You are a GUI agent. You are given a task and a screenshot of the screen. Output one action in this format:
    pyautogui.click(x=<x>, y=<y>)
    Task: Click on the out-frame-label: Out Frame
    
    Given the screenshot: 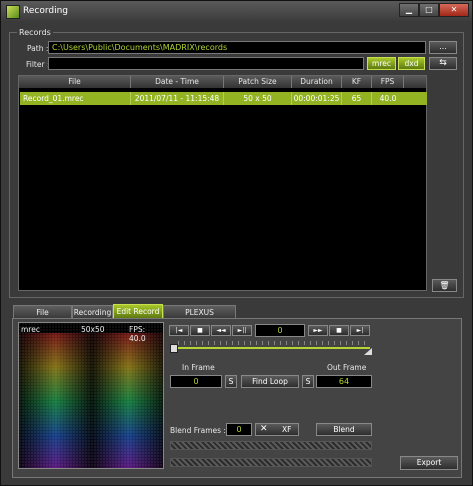 What is the action you would take?
    pyautogui.click(x=347, y=367)
    